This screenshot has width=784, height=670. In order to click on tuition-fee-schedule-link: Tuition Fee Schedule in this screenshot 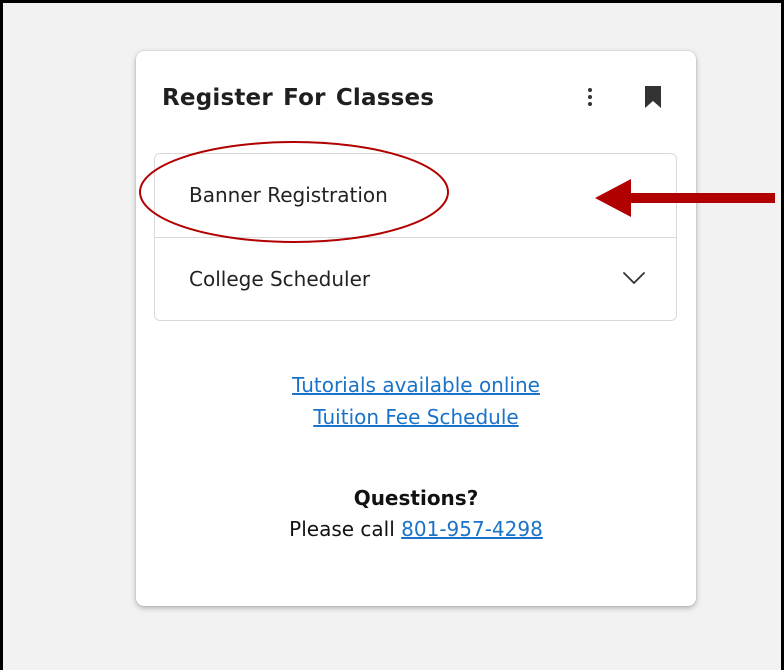, I will do `click(416, 417)`.